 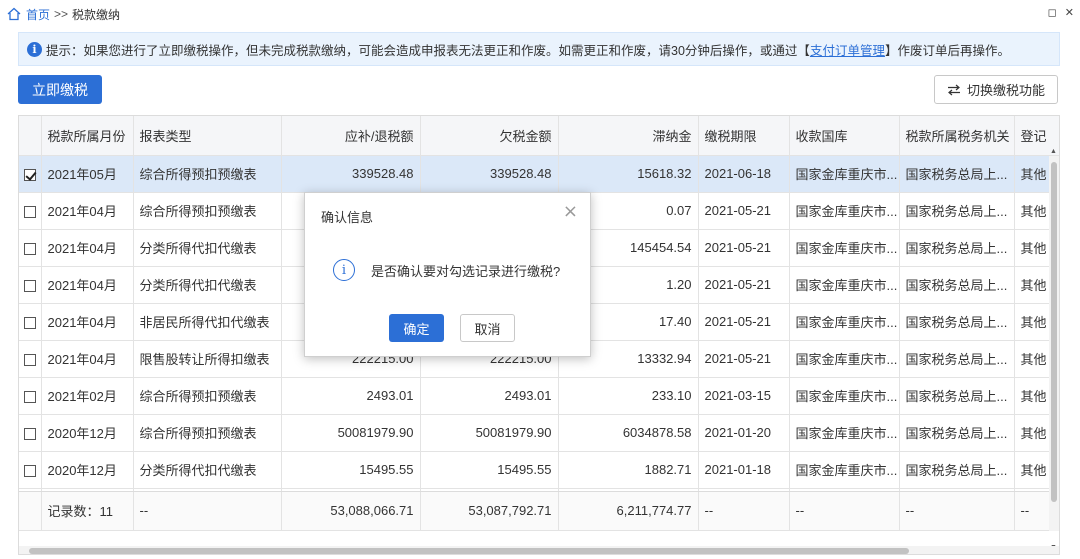 What do you see at coordinates (1061, 13) in the screenshot?
I see `window-controls: ◻ ✕` at bounding box center [1061, 13].